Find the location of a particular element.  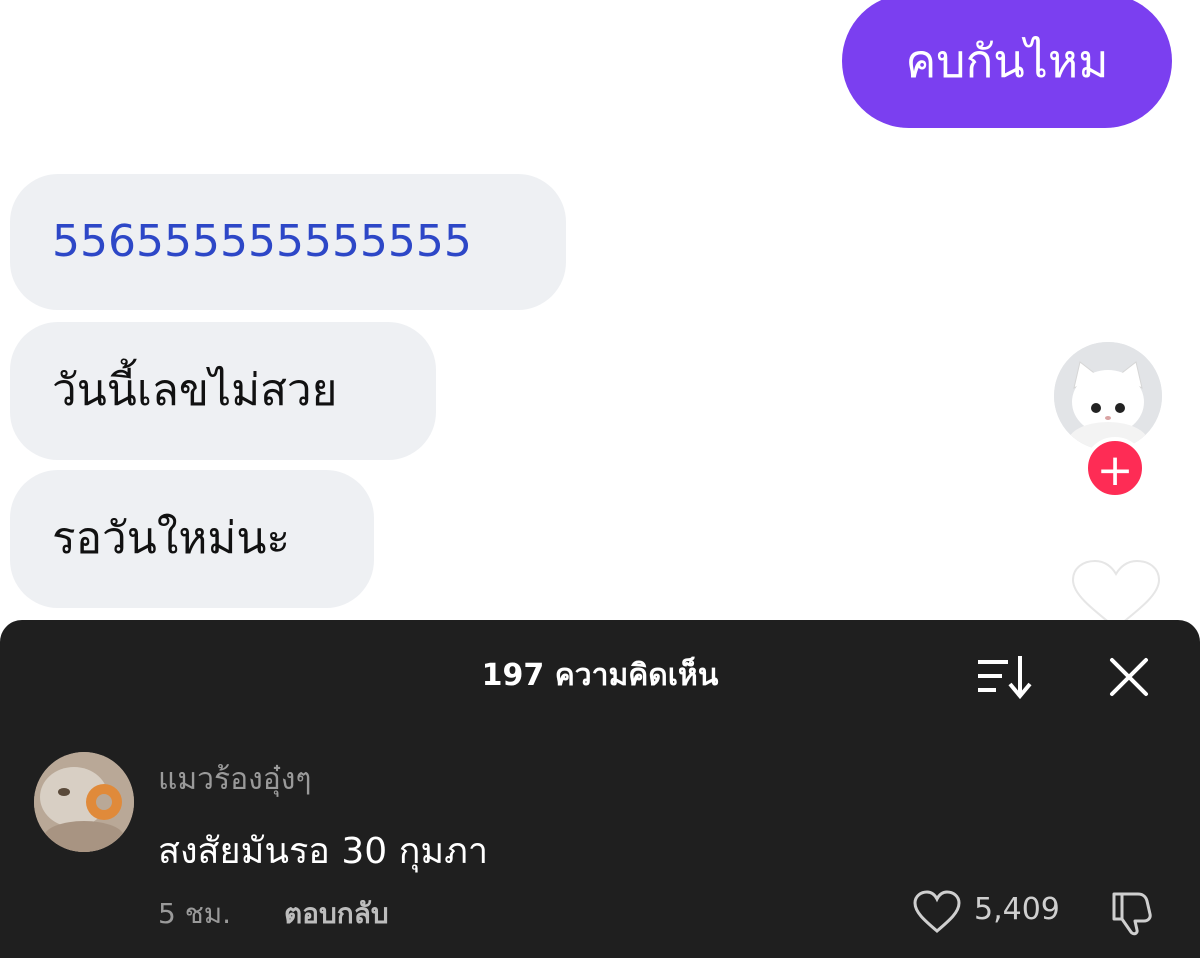

cat-photo-icon is located at coordinates (84, 802).